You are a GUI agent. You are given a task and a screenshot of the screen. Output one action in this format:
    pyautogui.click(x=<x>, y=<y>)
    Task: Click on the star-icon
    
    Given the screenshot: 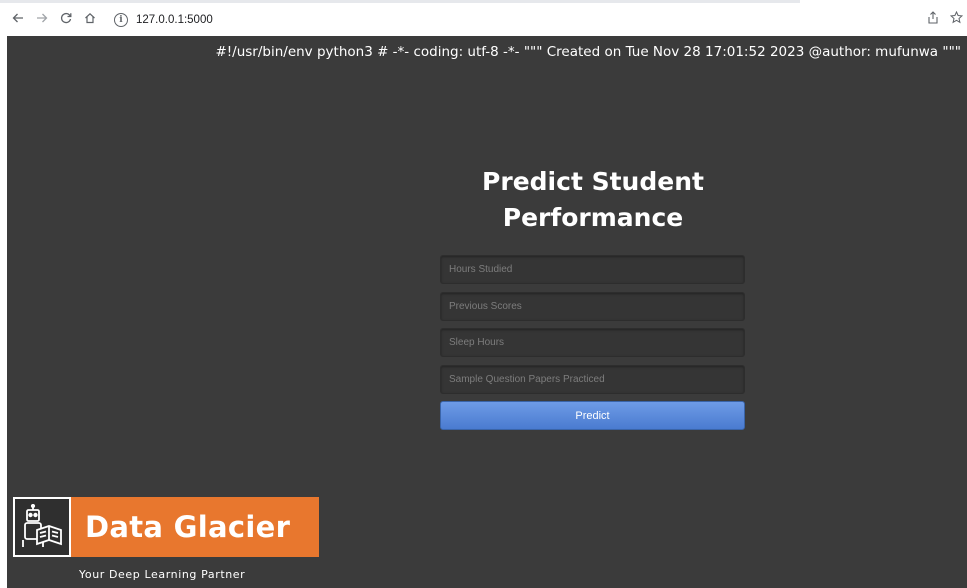 What is the action you would take?
    pyautogui.click(x=956, y=17)
    